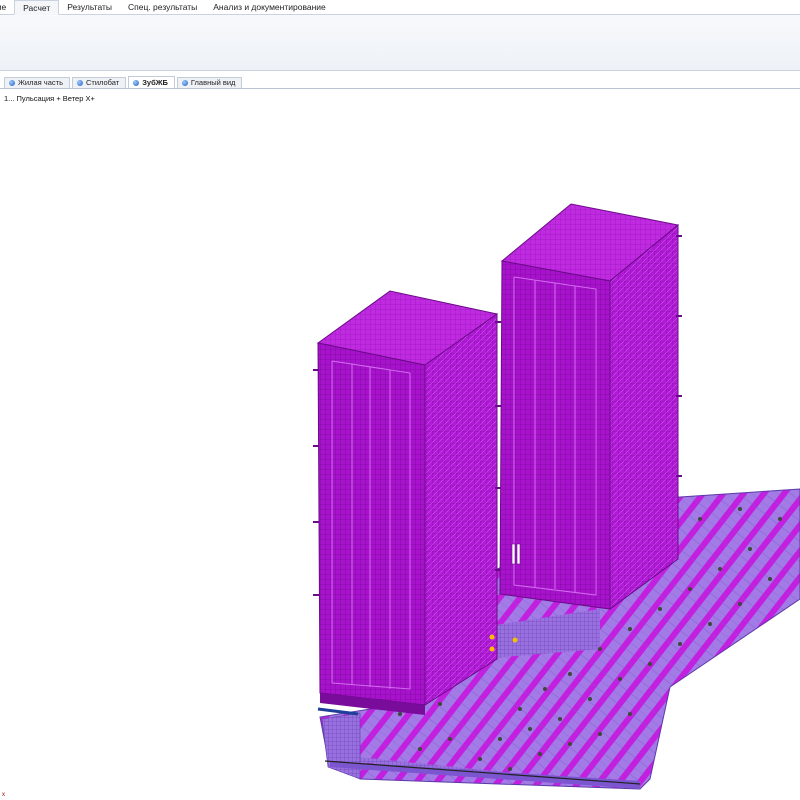  What do you see at coordinates (40, 82) in the screenshot?
I see `doc-tab-label: Жилая часть` at bounding box center [40, 82].